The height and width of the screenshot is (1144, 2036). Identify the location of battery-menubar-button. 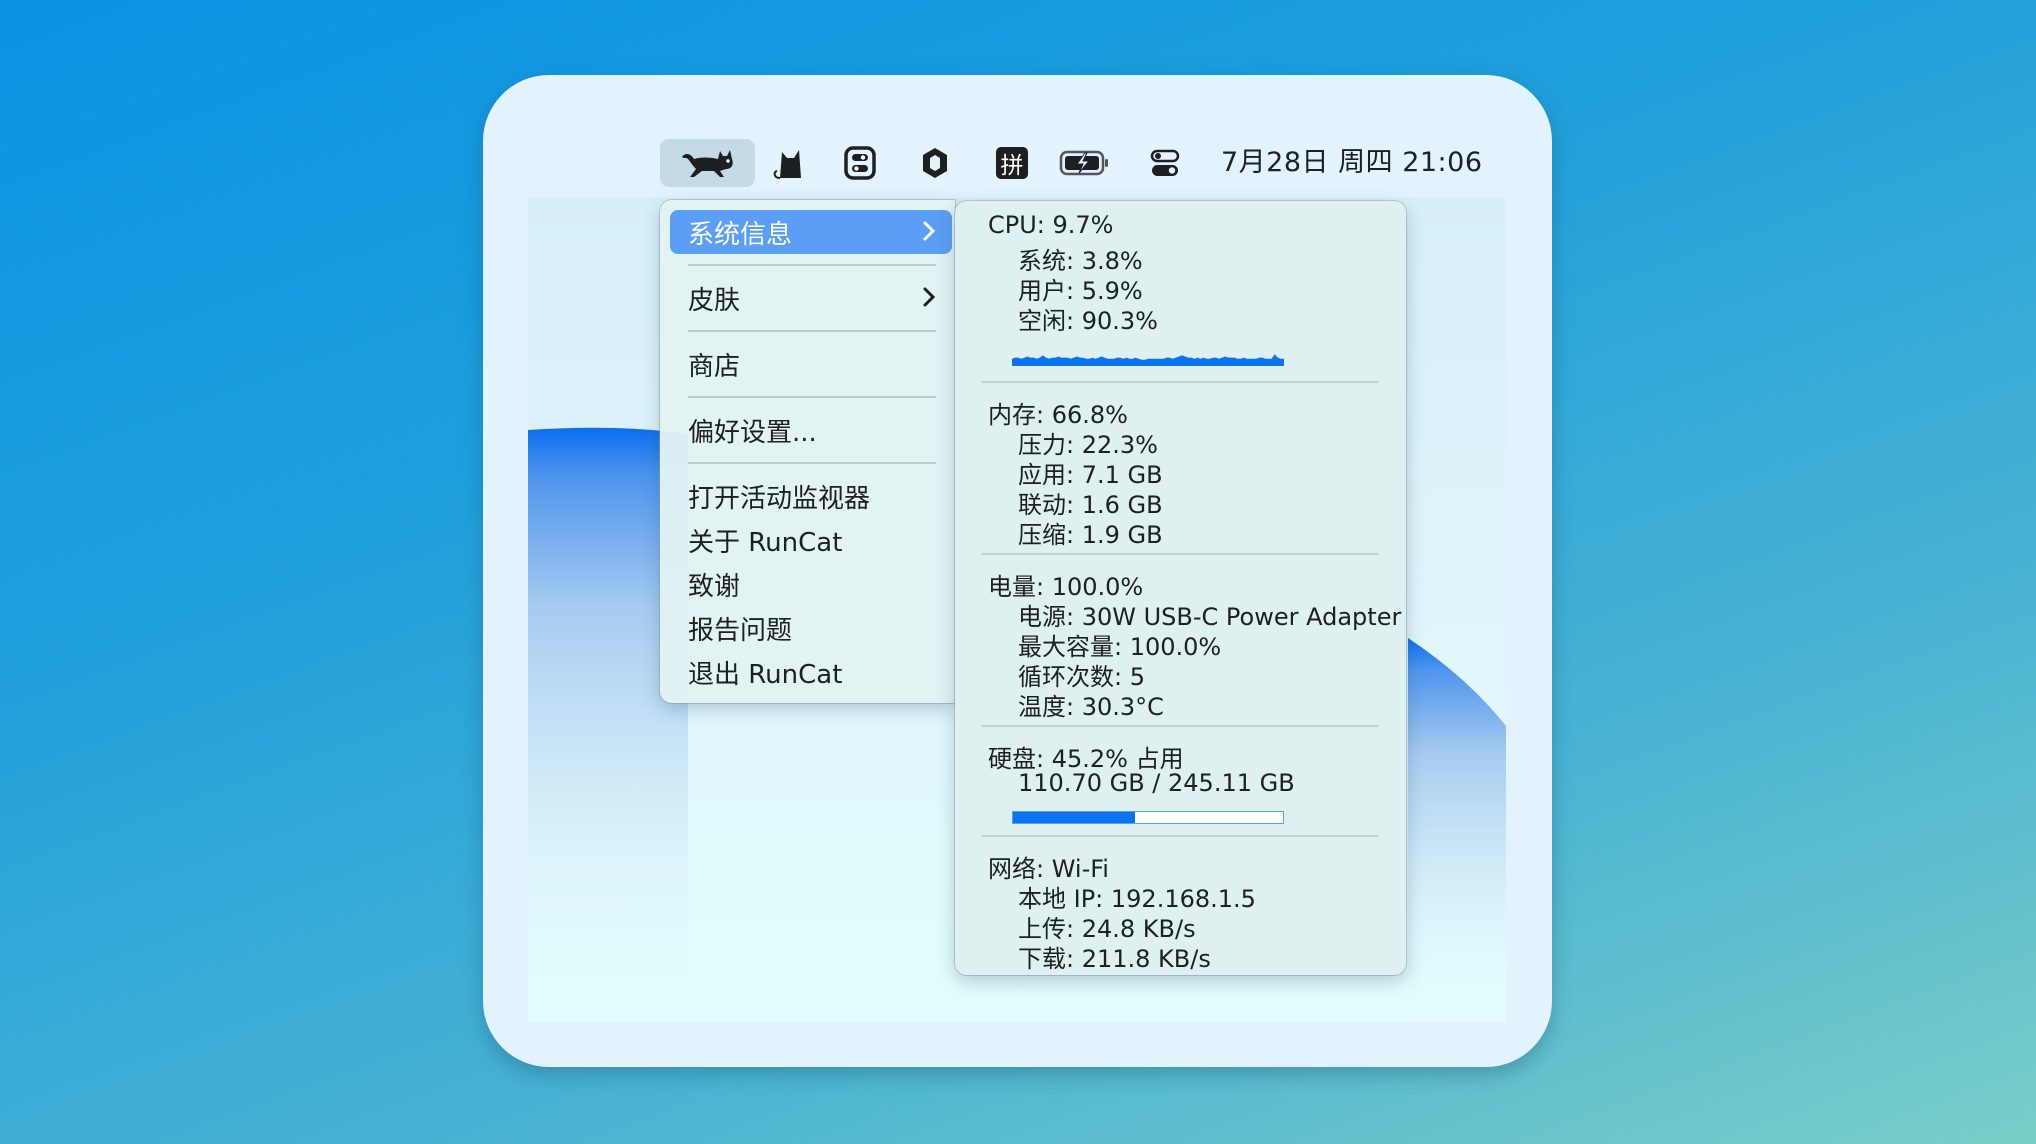
(1085, 163).